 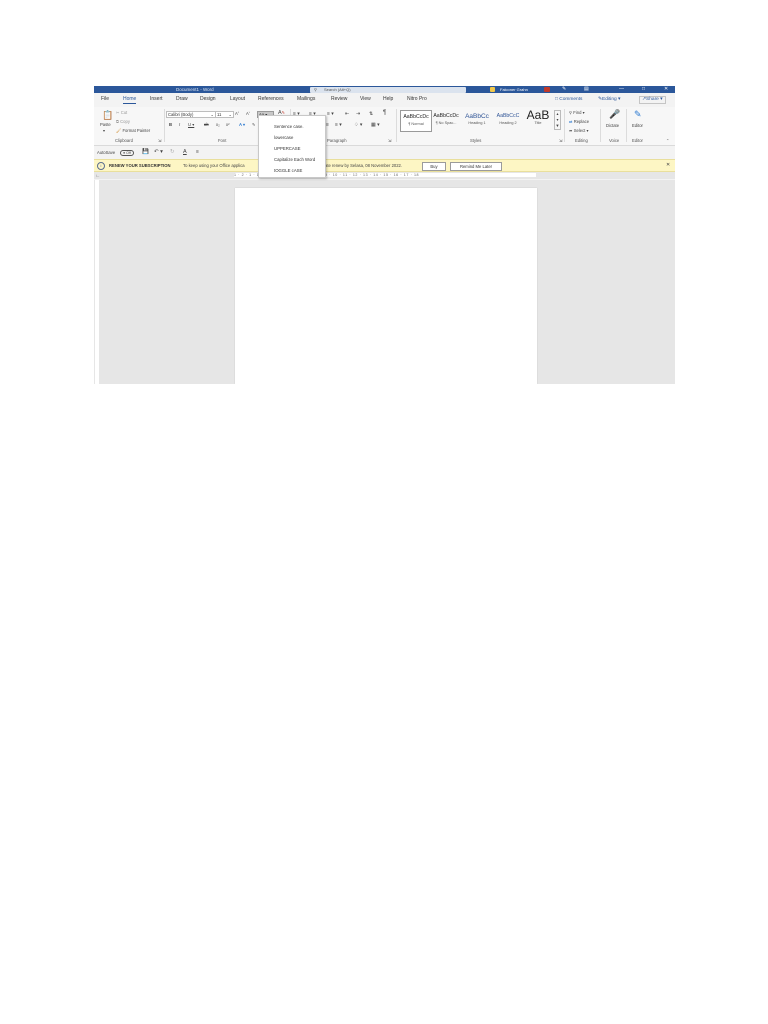 I want to click on paste-label: Paste, so click(x=105, y=124).